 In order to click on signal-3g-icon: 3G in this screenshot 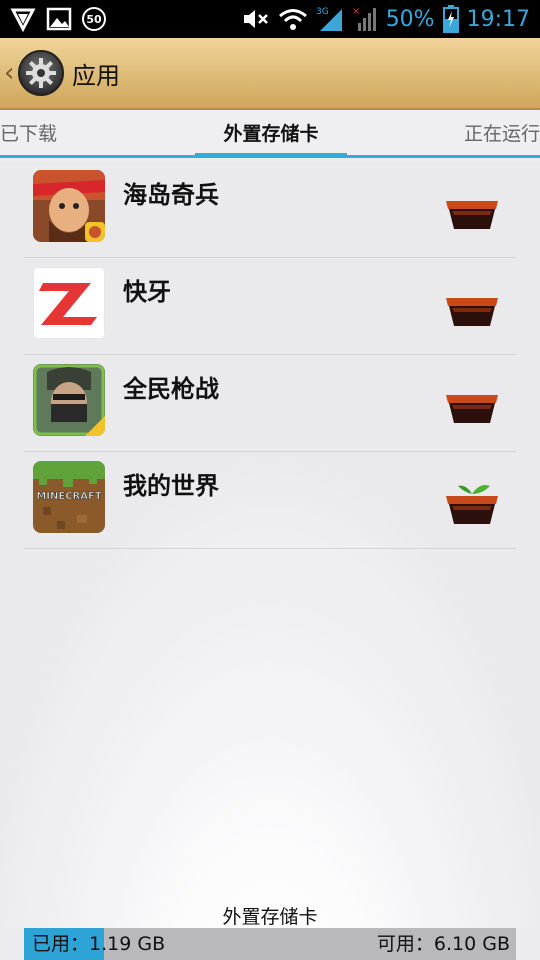, I will do `click(330, 19)`.